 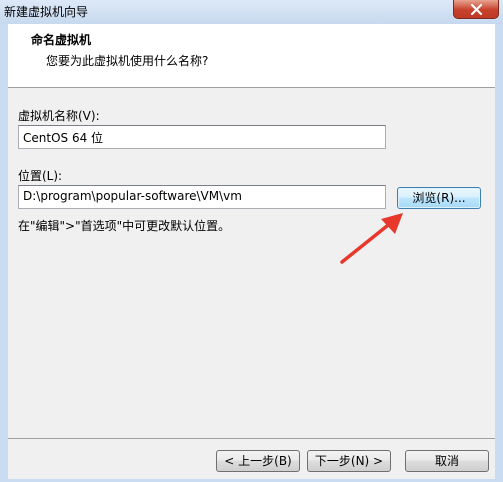 What do you see at coordinates (61, 40) in the screenshot?
I see `page-title: 命名虚拟机` at bounding box center [61, 40].